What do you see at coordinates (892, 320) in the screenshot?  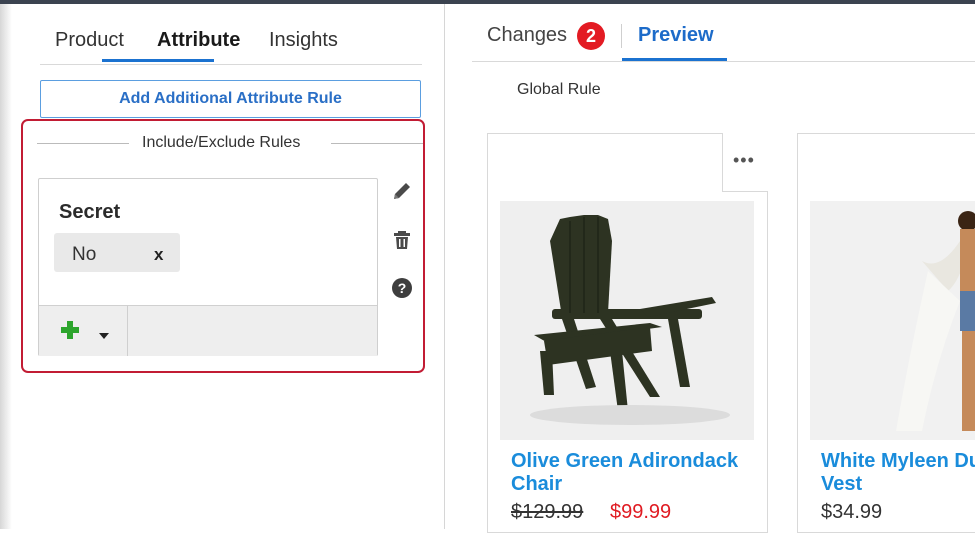 I see `product-image-vest` at bounding box center [892, 320].